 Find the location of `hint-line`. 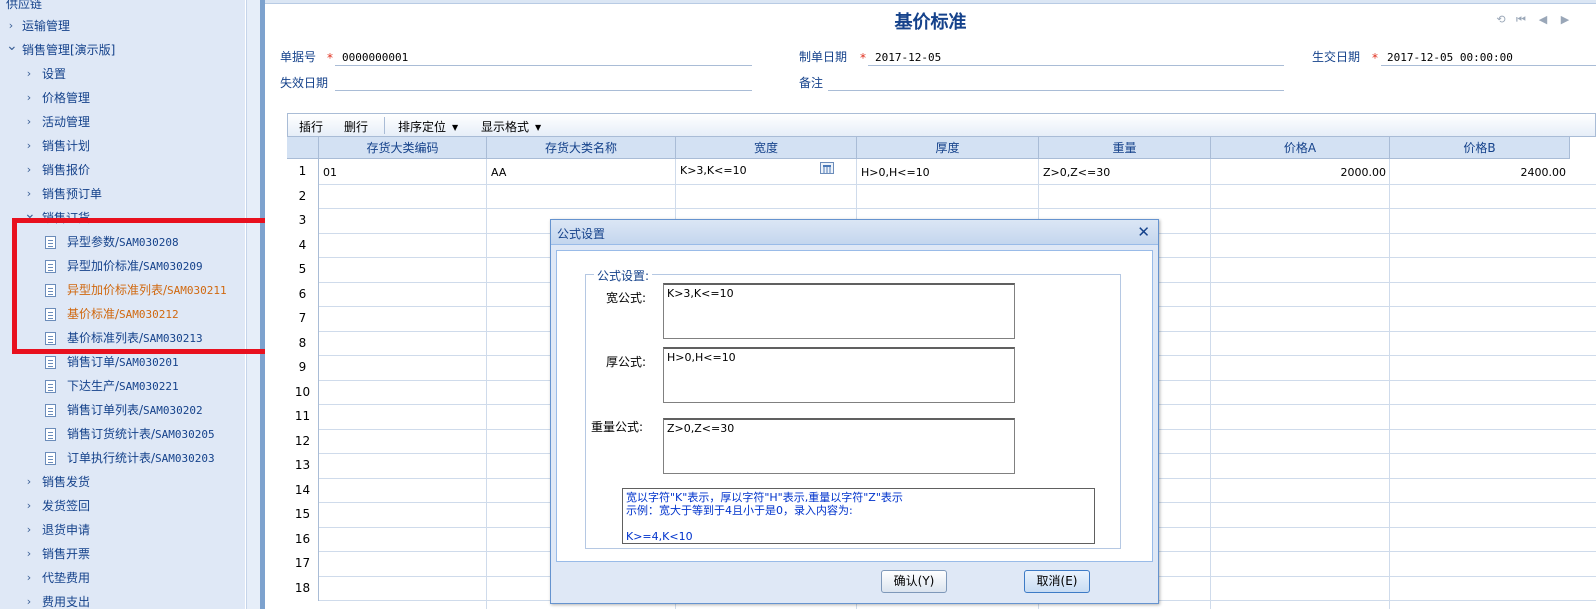

hint-line is located at coordinates (858, 523).